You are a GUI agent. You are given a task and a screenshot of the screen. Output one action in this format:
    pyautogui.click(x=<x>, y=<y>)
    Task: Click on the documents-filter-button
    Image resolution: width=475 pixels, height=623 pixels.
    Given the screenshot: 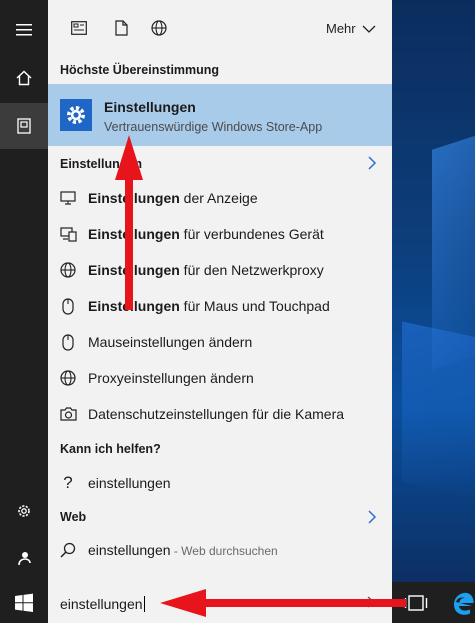 What is the action you would take?
    pyautogui.click(x=121, y=28)
    